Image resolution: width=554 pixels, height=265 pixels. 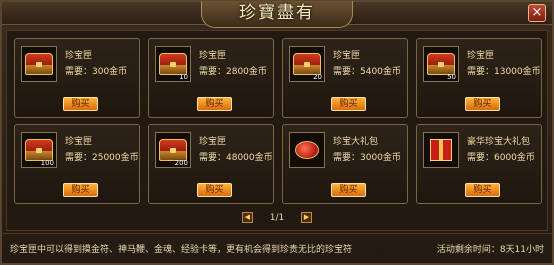 I want to click on item-price: 需要：6000金币, so click(x=501, y=158).